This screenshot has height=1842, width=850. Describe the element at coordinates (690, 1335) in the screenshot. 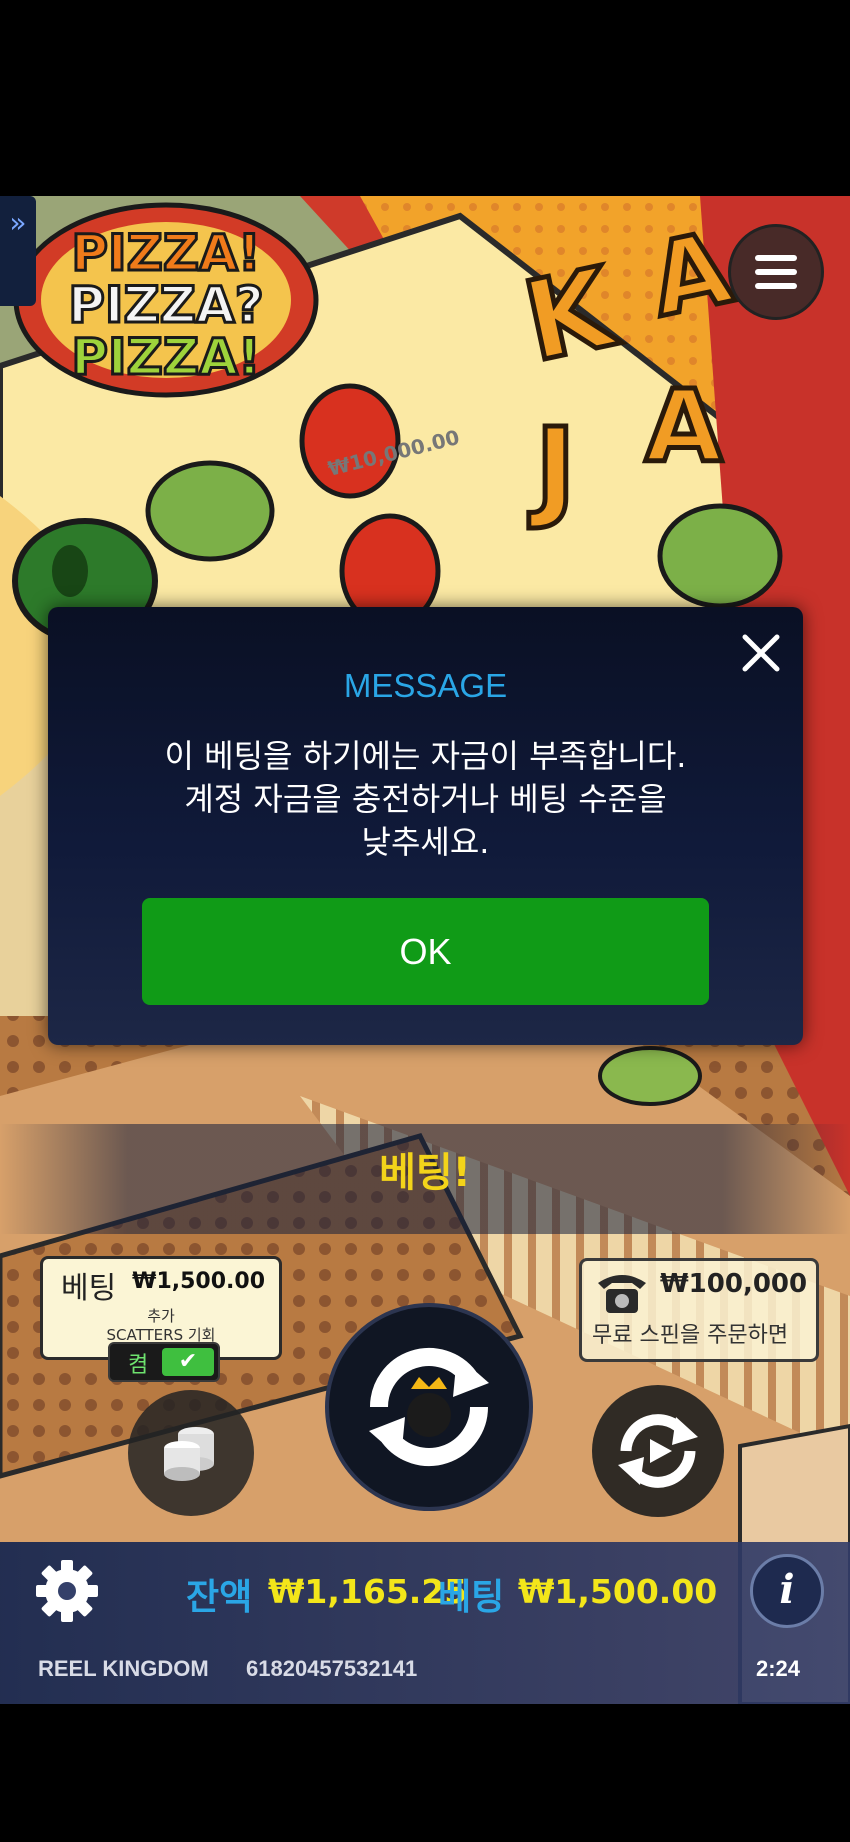

I see `buy-feature-label: 무료 스핀을 주문하면` at that location.